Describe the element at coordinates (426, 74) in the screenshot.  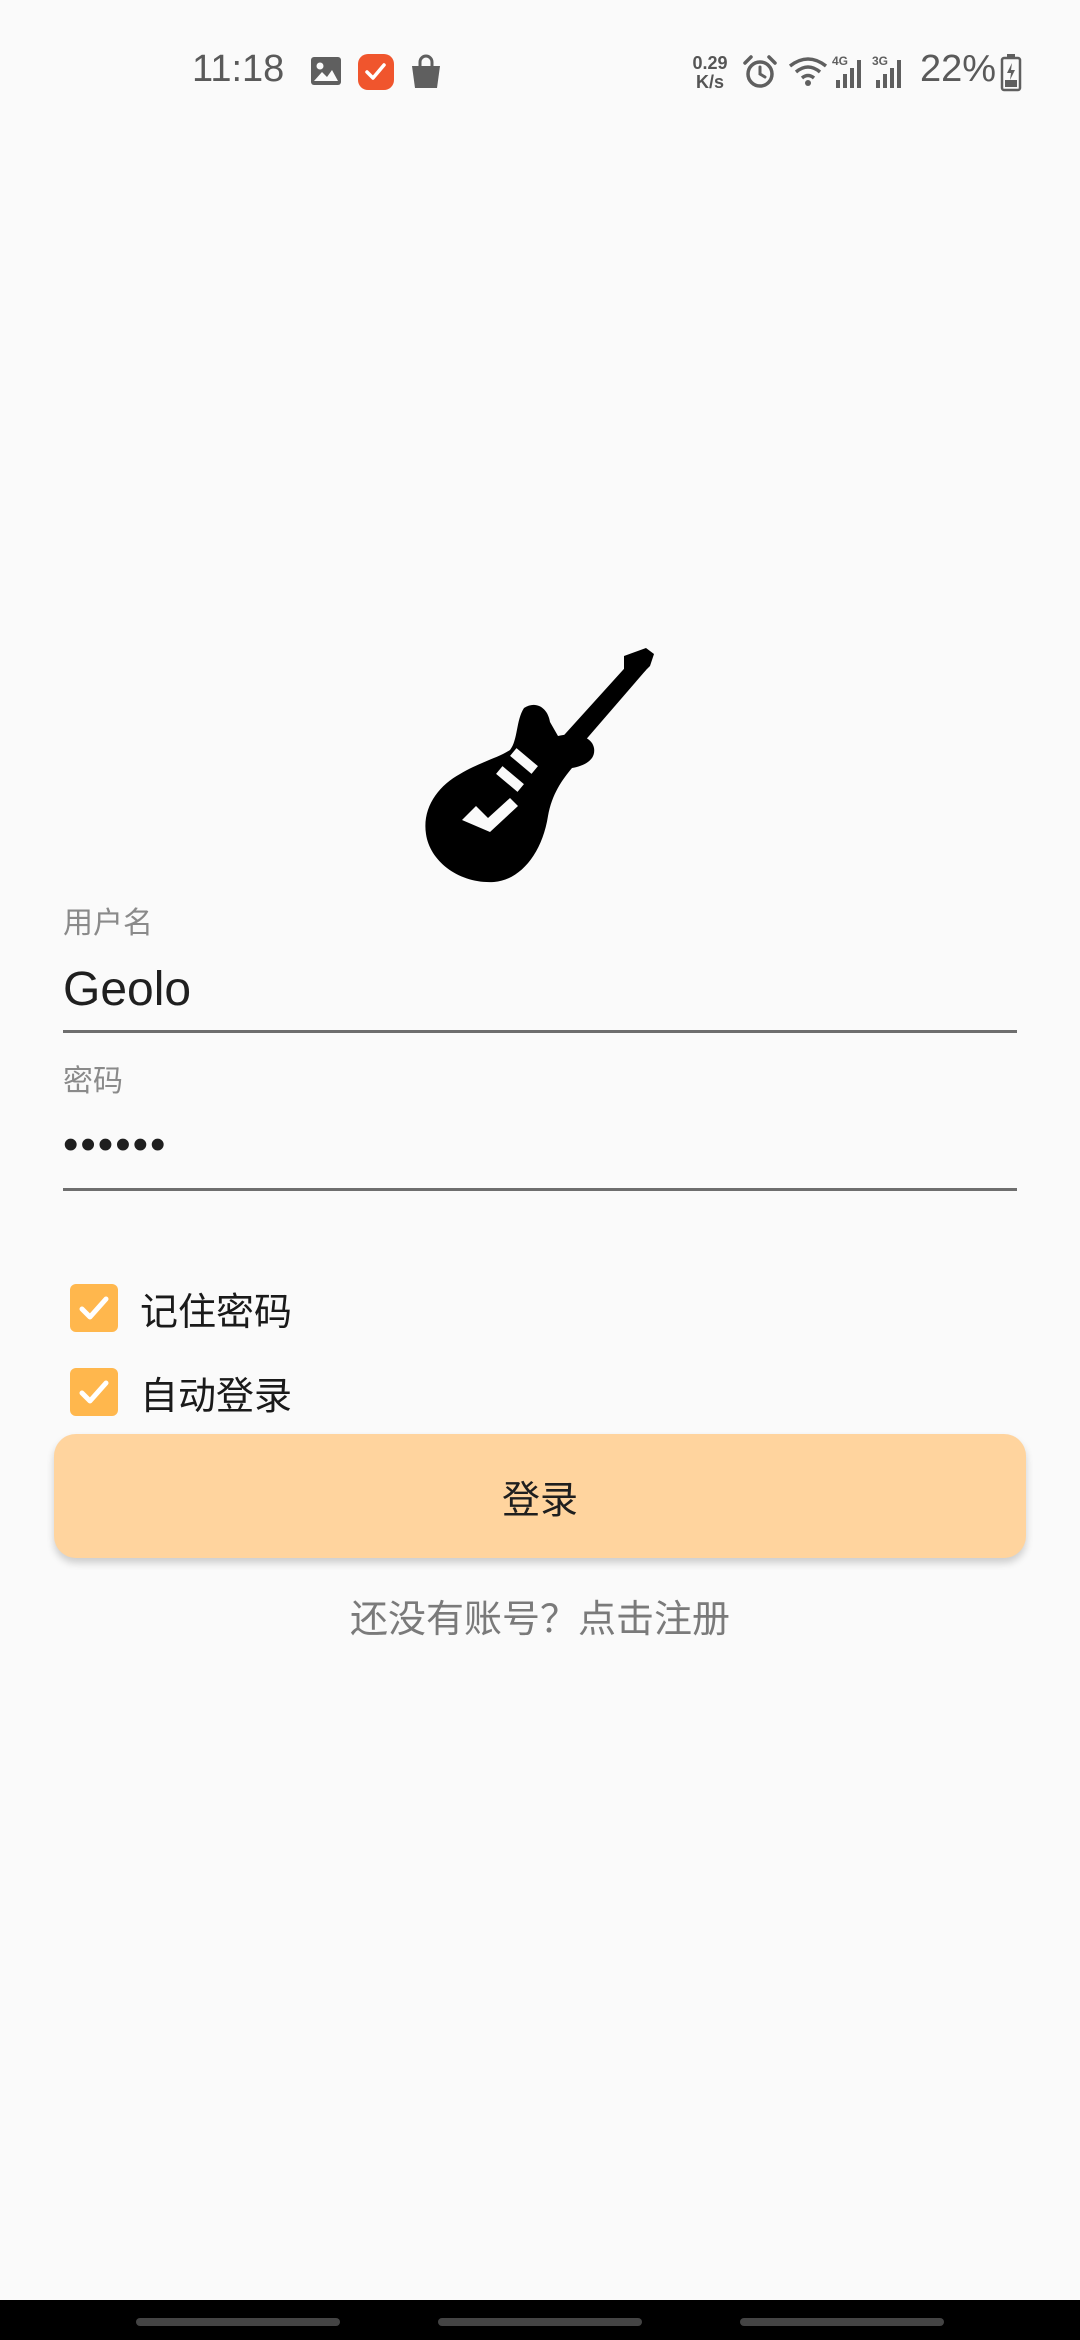
I see `shopping-bag-icon` at that location.